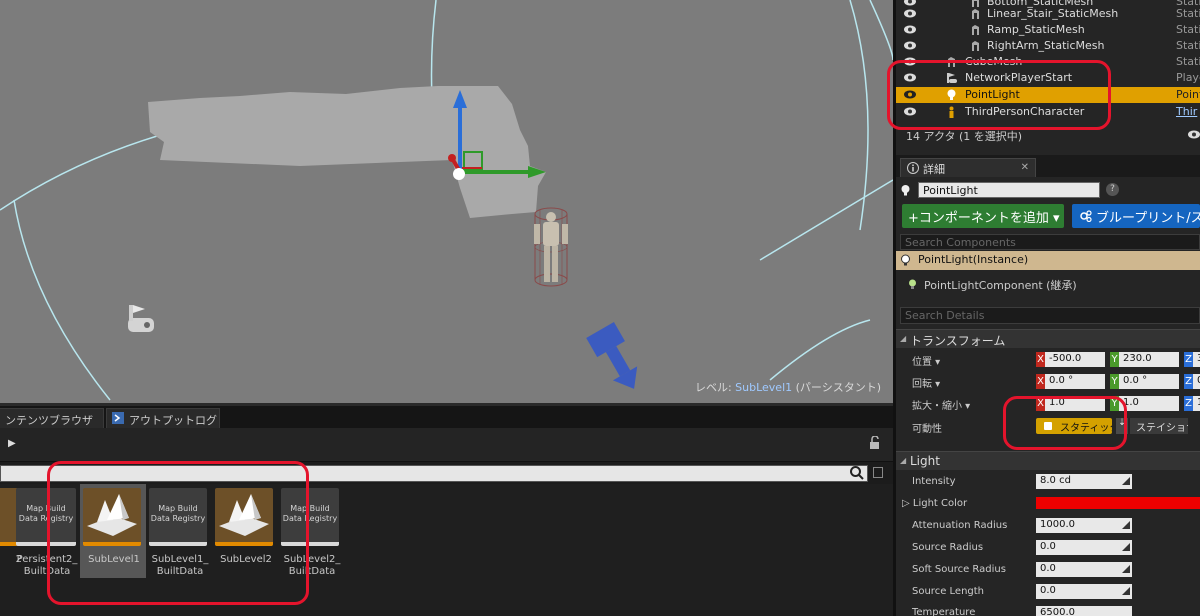 Image resolution: width=1200 pixels, height=616 pixels. Describe the element at coordinates (926, 360) in the screenshot. I see `location-label: 位置 ▾` at that location.